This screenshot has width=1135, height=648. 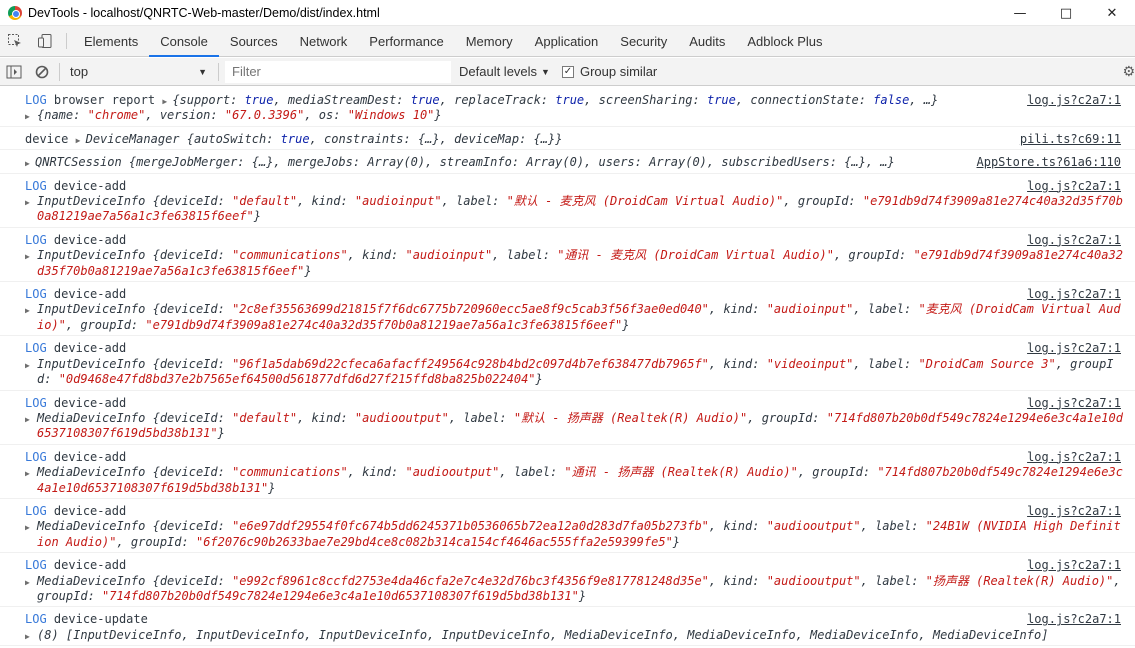 I want to click on log-levels-label: Default levels, so click(x=498, y=71).